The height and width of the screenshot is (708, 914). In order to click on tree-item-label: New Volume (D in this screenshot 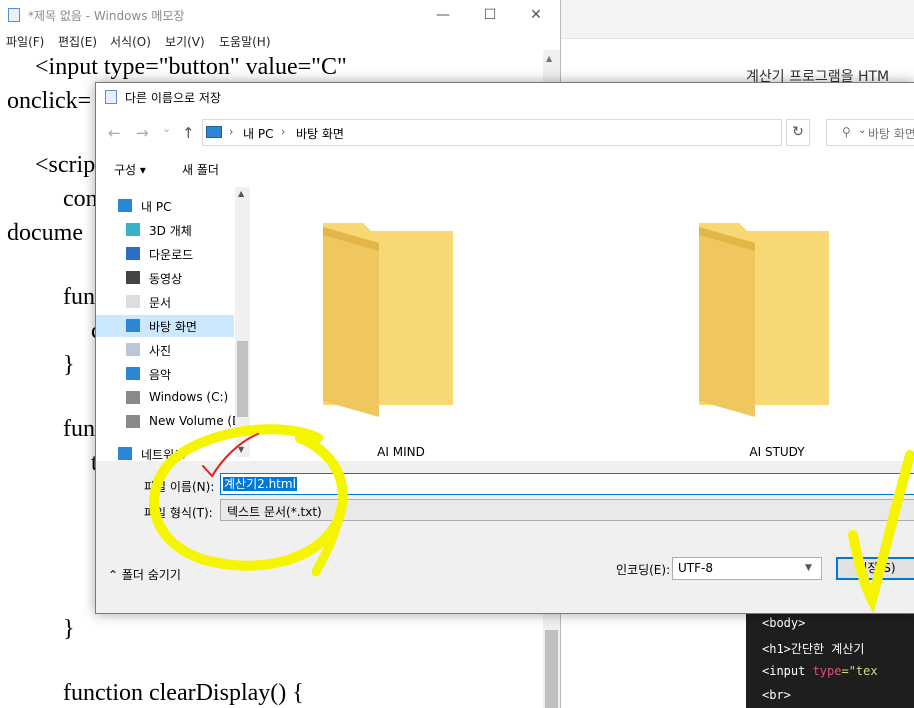, I will do `click(195, 421)`.